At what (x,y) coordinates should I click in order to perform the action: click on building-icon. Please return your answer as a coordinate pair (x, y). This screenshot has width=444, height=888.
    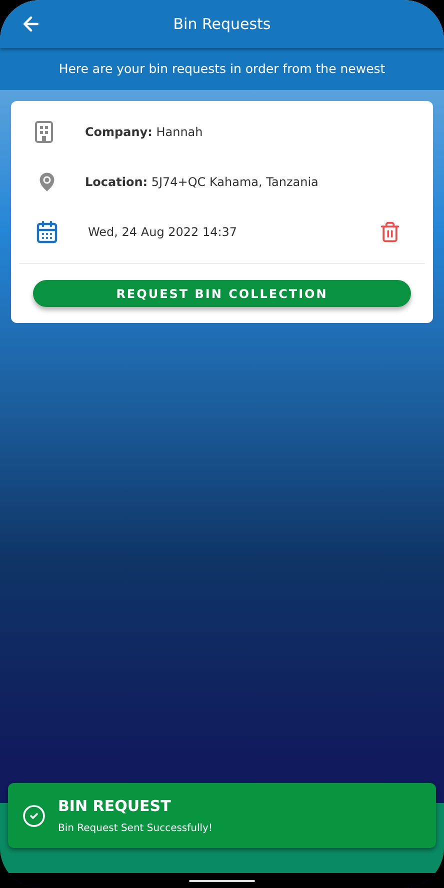
    Looking at the image, I should click on (44, 132).